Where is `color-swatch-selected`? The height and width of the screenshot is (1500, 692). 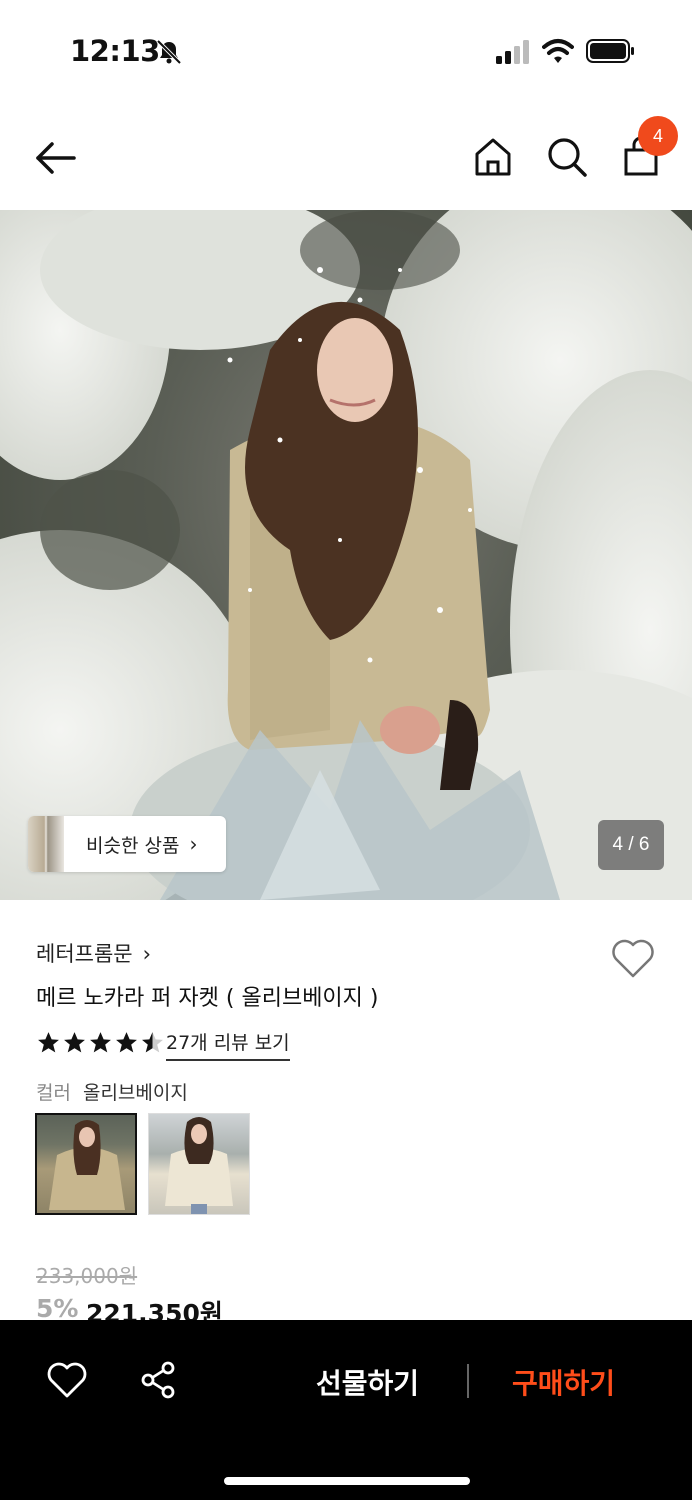 color-swatch-selected is located at coordinates (86, 1164).